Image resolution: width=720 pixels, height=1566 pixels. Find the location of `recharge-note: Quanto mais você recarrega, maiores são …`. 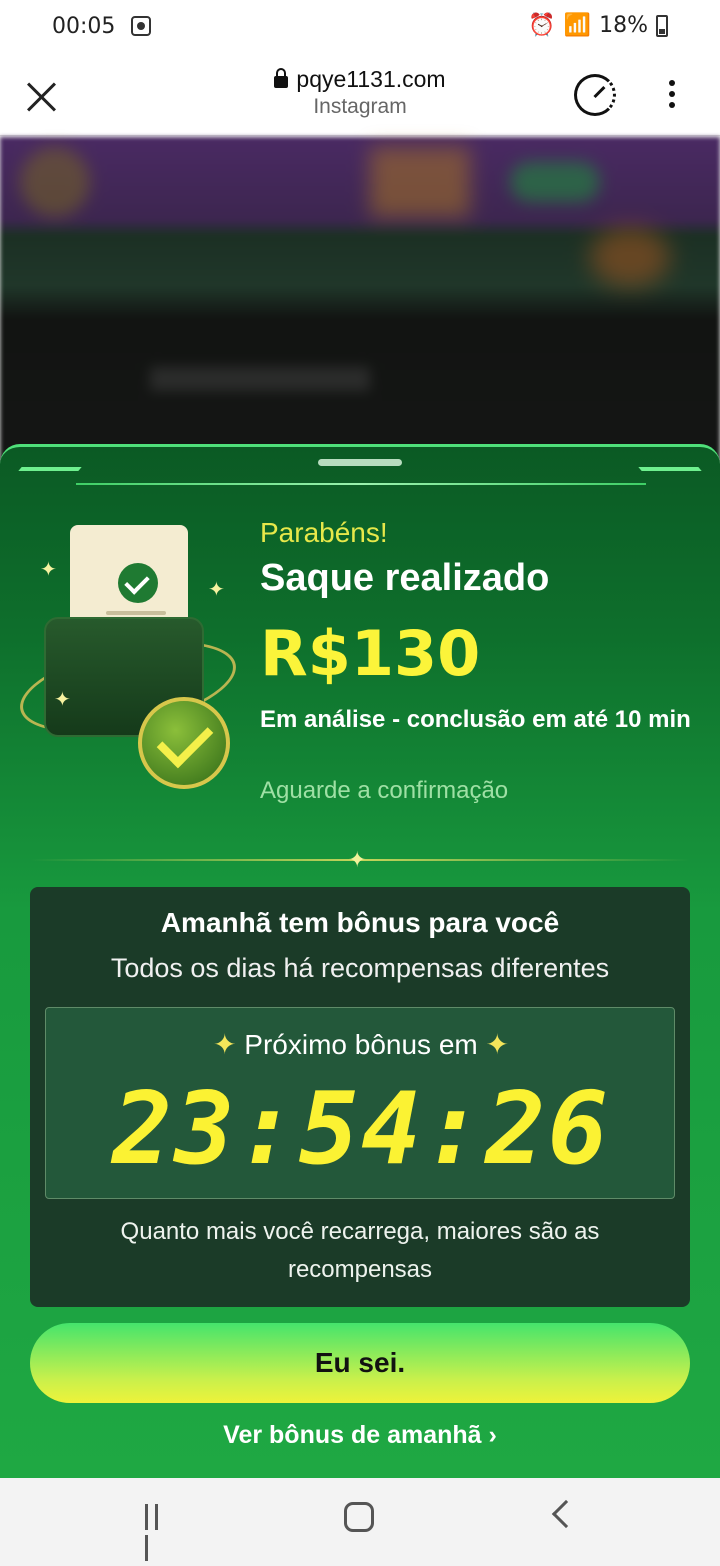

recharge-note: Quanto mais você recarrega, maiores são … is located at coordinates (360, 1250).